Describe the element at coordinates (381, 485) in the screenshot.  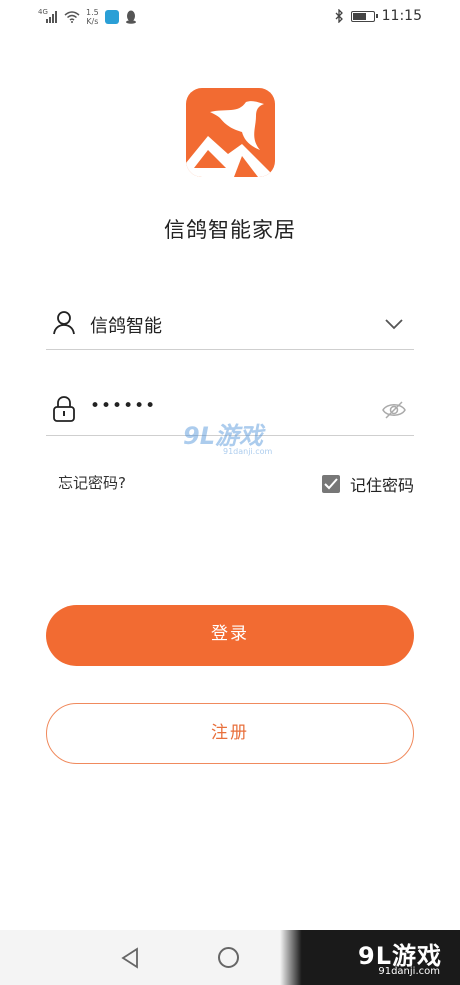
I see `remember-label: 记住密码` at that location.